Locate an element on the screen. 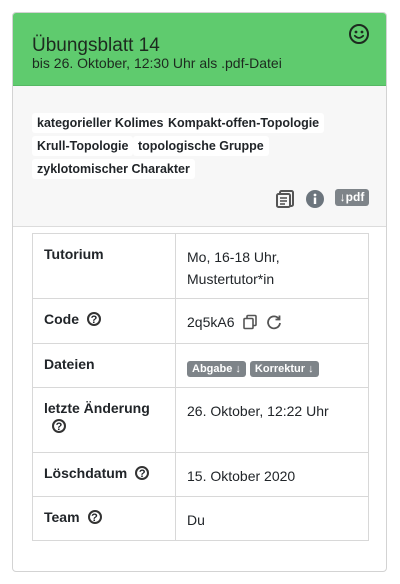  copy-icon is located at coordinates (250, 322).